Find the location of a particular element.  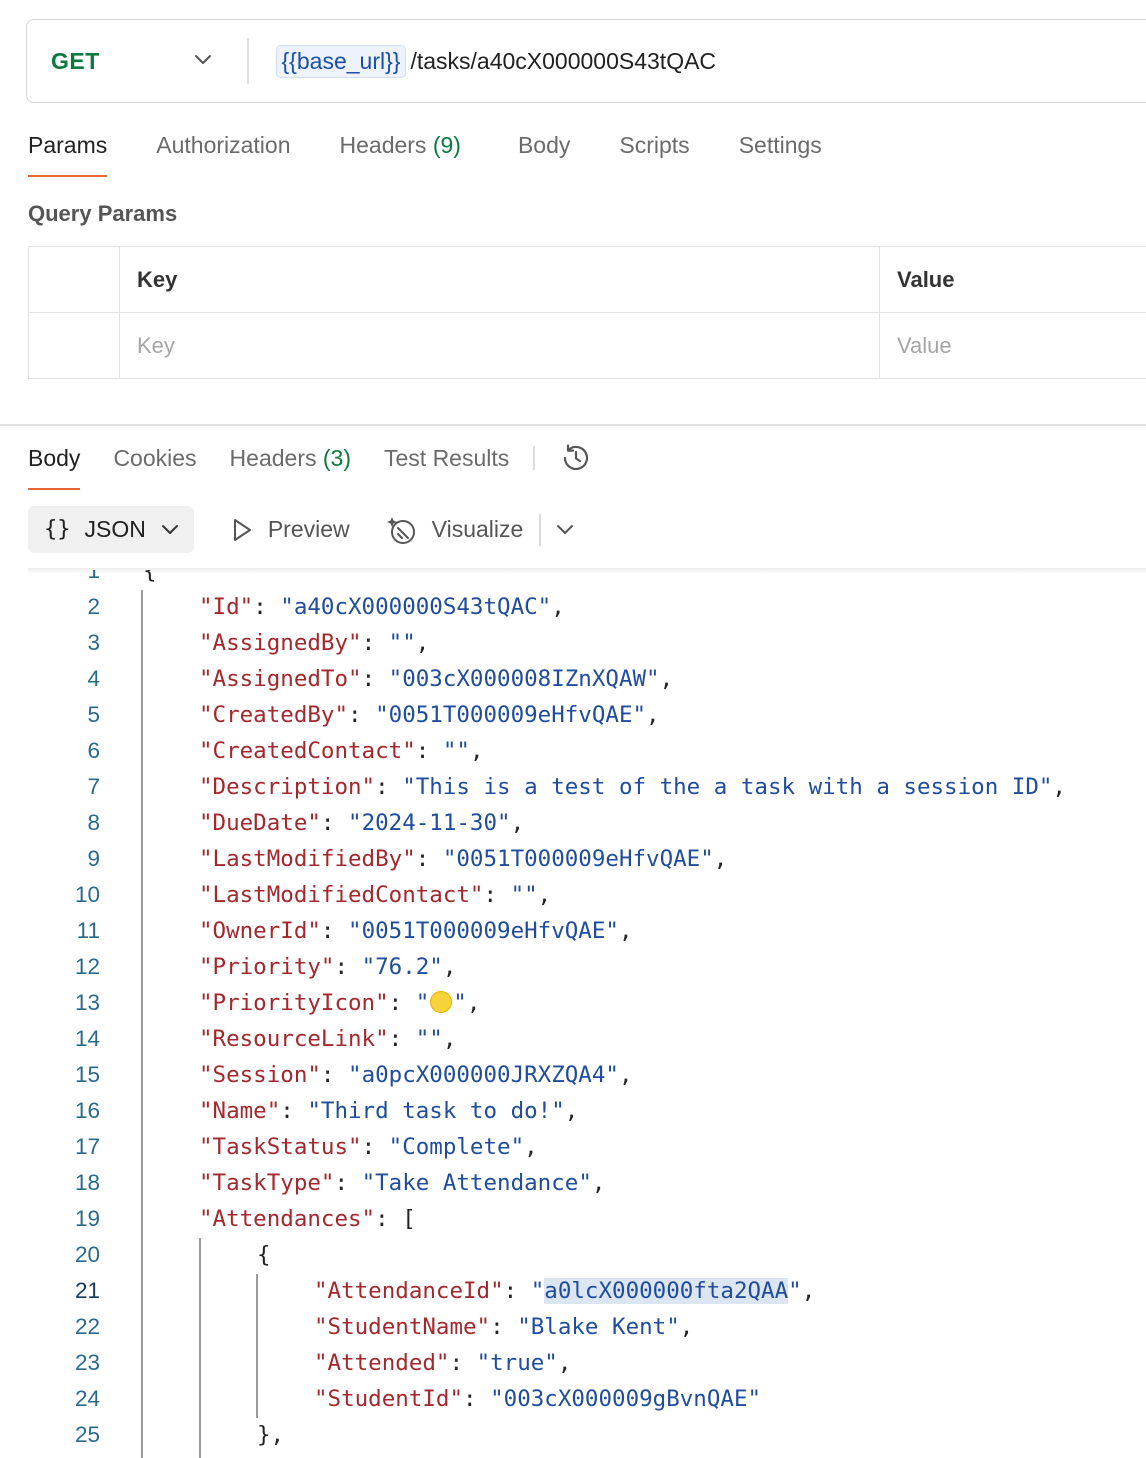

code-text: "Attendances": [ is located at coordinates (307, 1219).